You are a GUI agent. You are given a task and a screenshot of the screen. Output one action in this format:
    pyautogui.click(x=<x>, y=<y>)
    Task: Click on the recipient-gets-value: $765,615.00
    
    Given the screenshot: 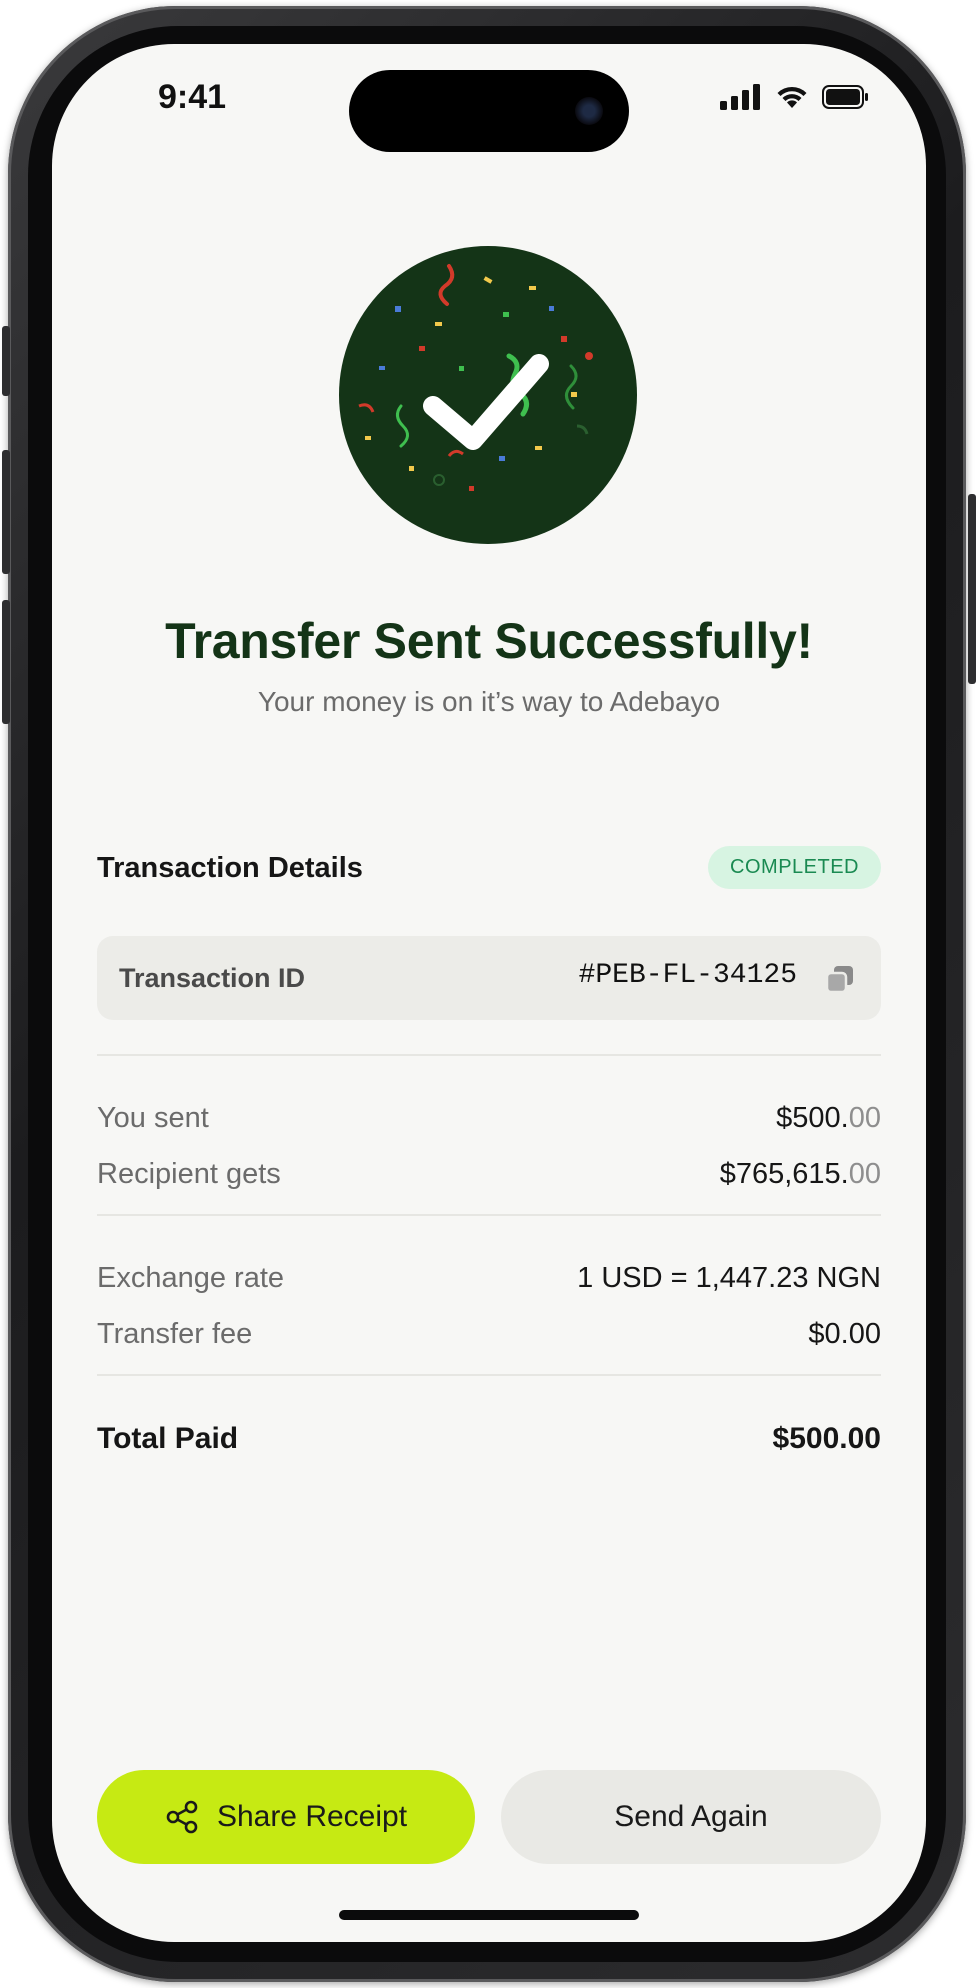 What is the action you would take?
    pyautogui.click(x=800, y=1174)
    